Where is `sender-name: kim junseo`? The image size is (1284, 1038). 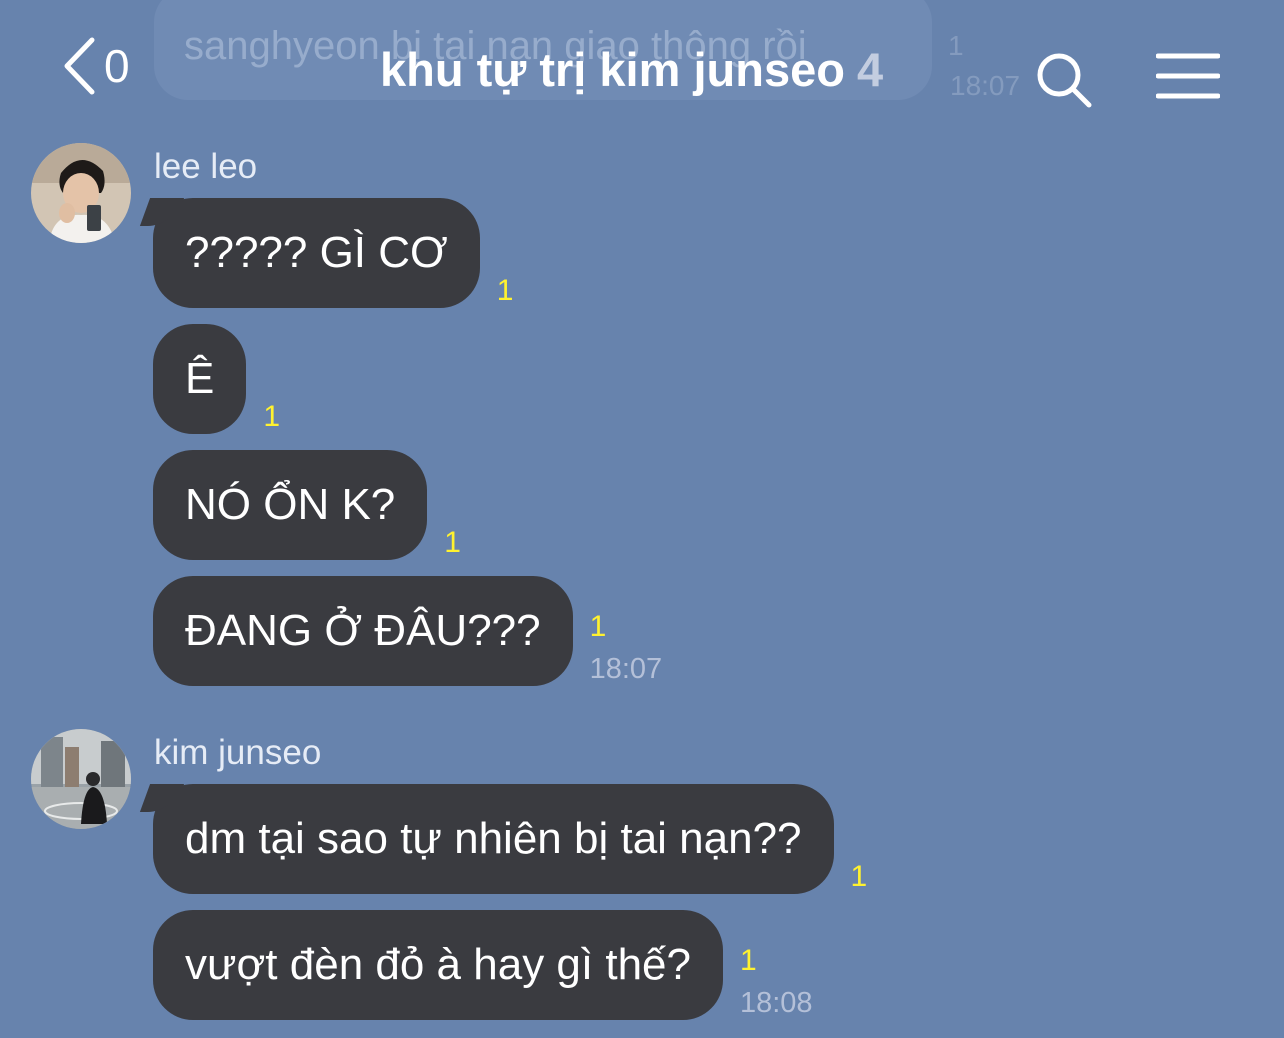 sender-name: kim junseo is located at coordinates (238, 752).